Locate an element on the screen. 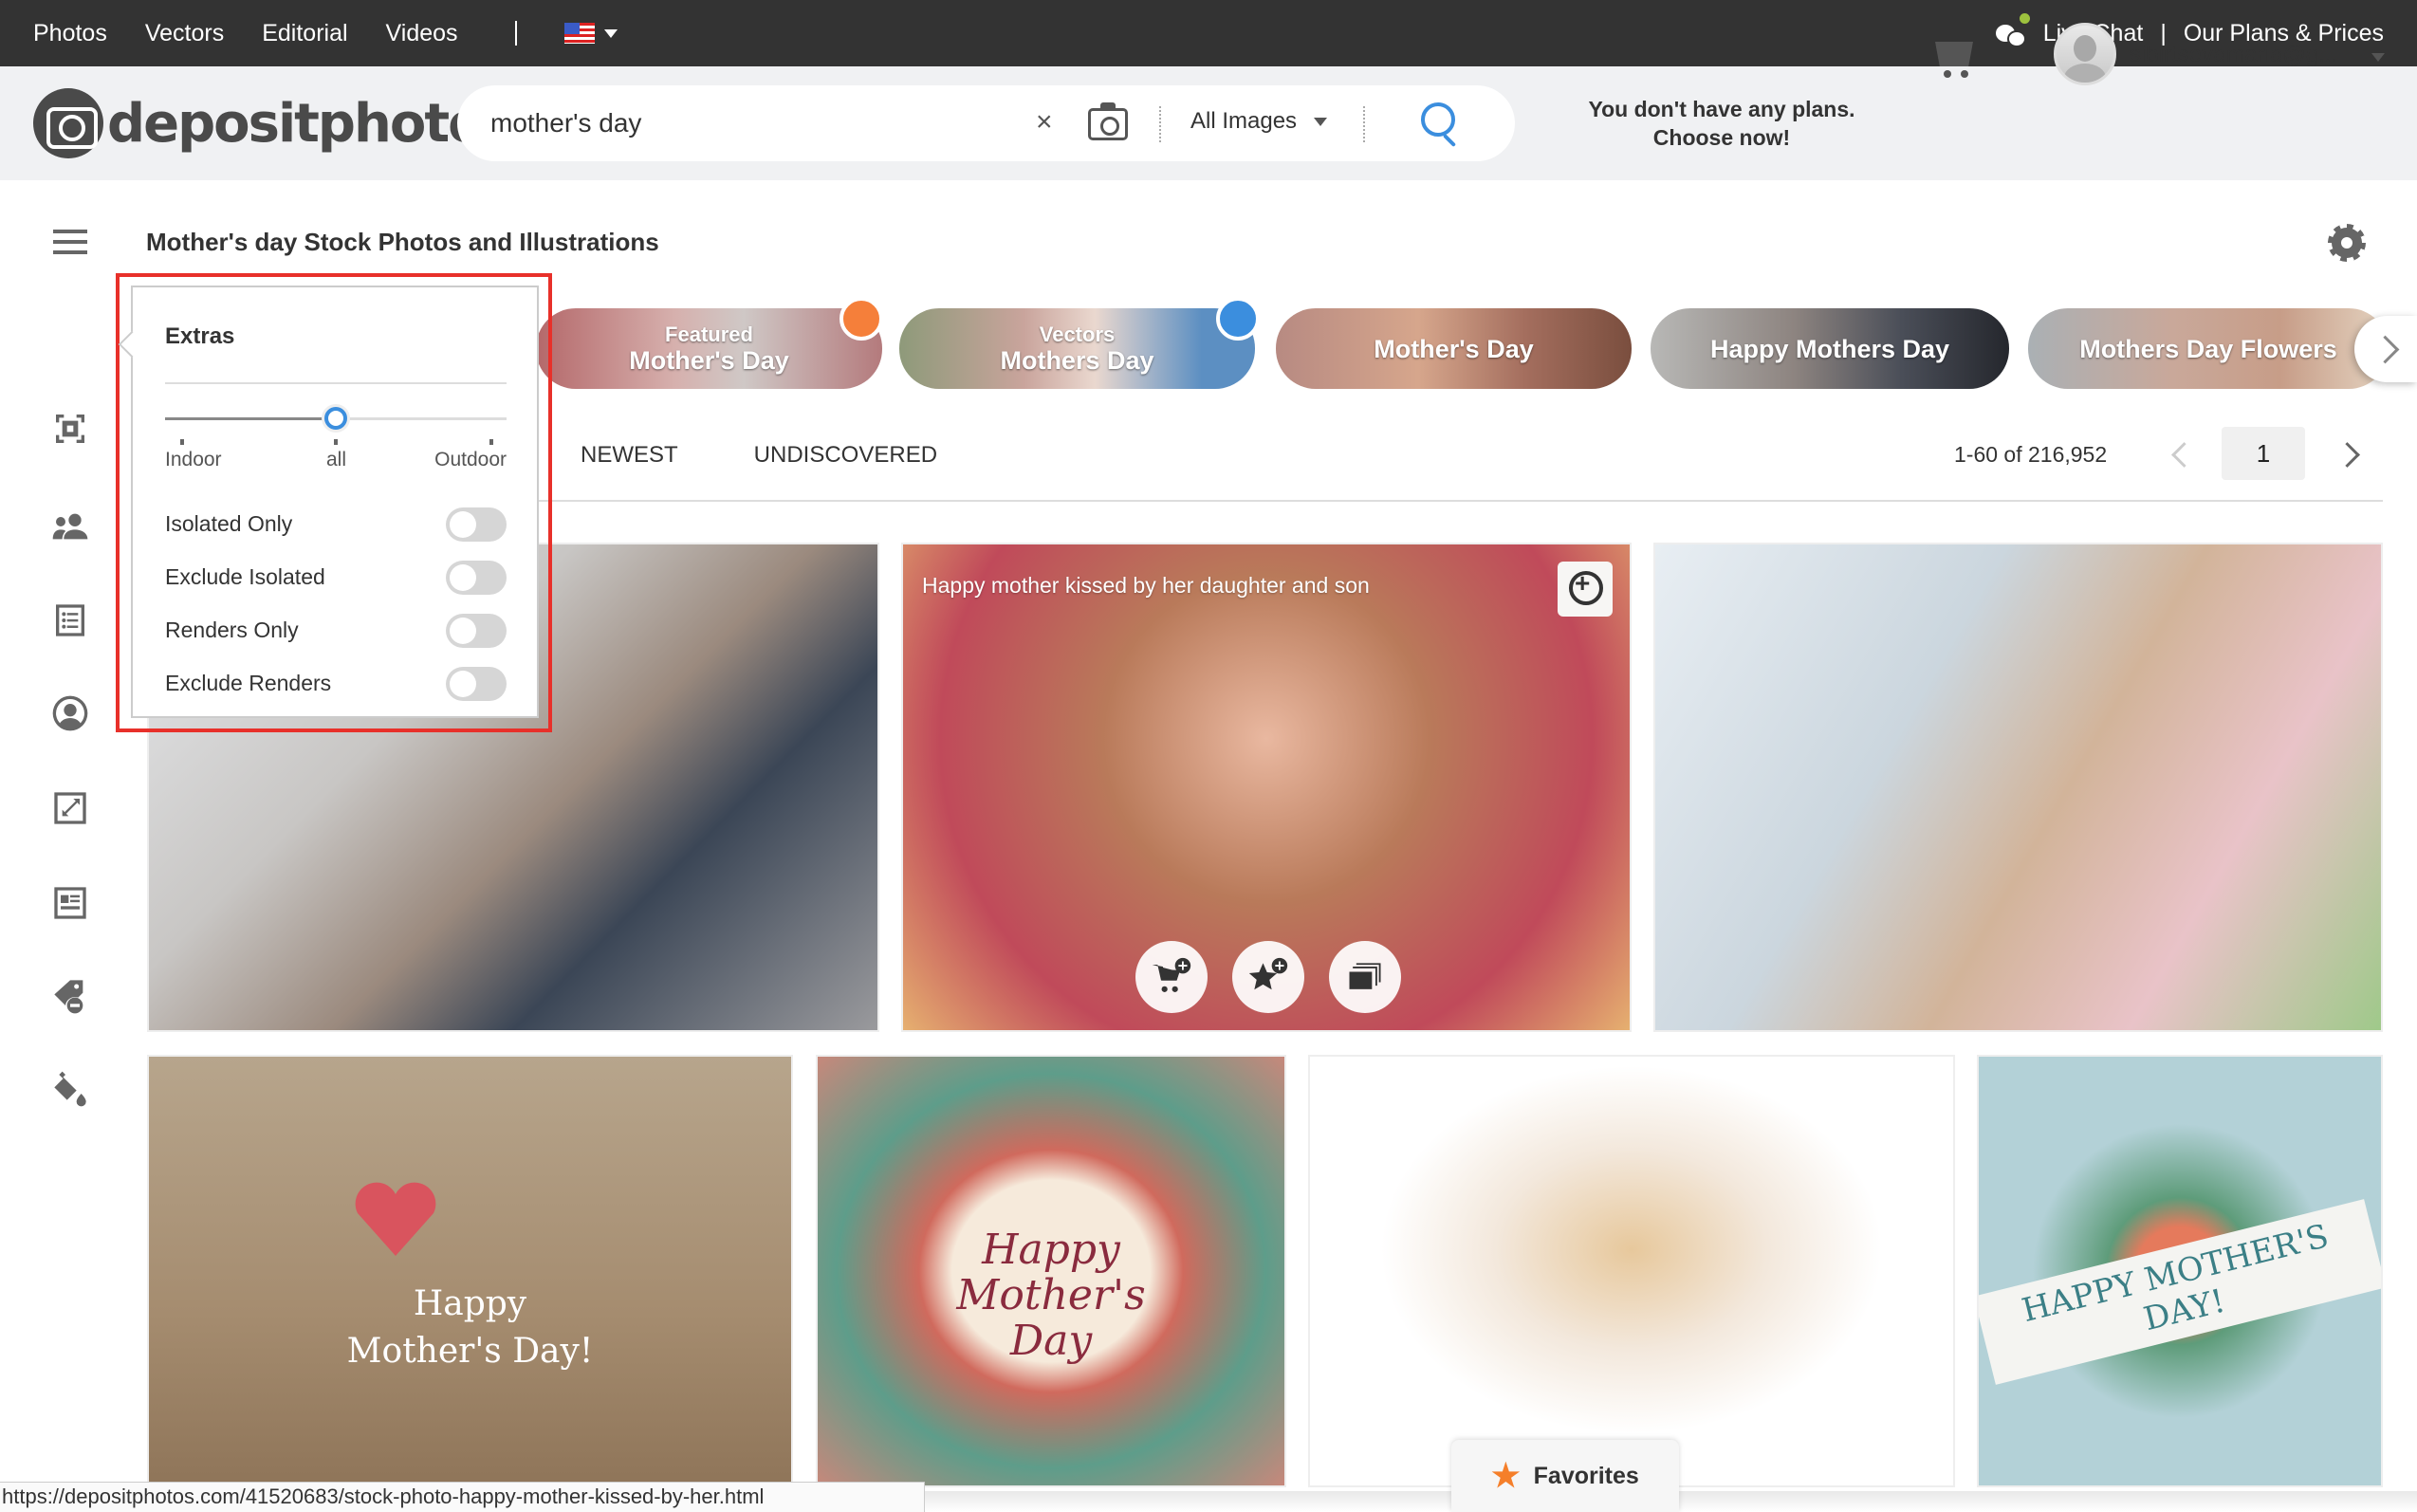 Image resolution: width=2417 pixels, height=1512 pixels. search-input is located at coordinates (822, 123).